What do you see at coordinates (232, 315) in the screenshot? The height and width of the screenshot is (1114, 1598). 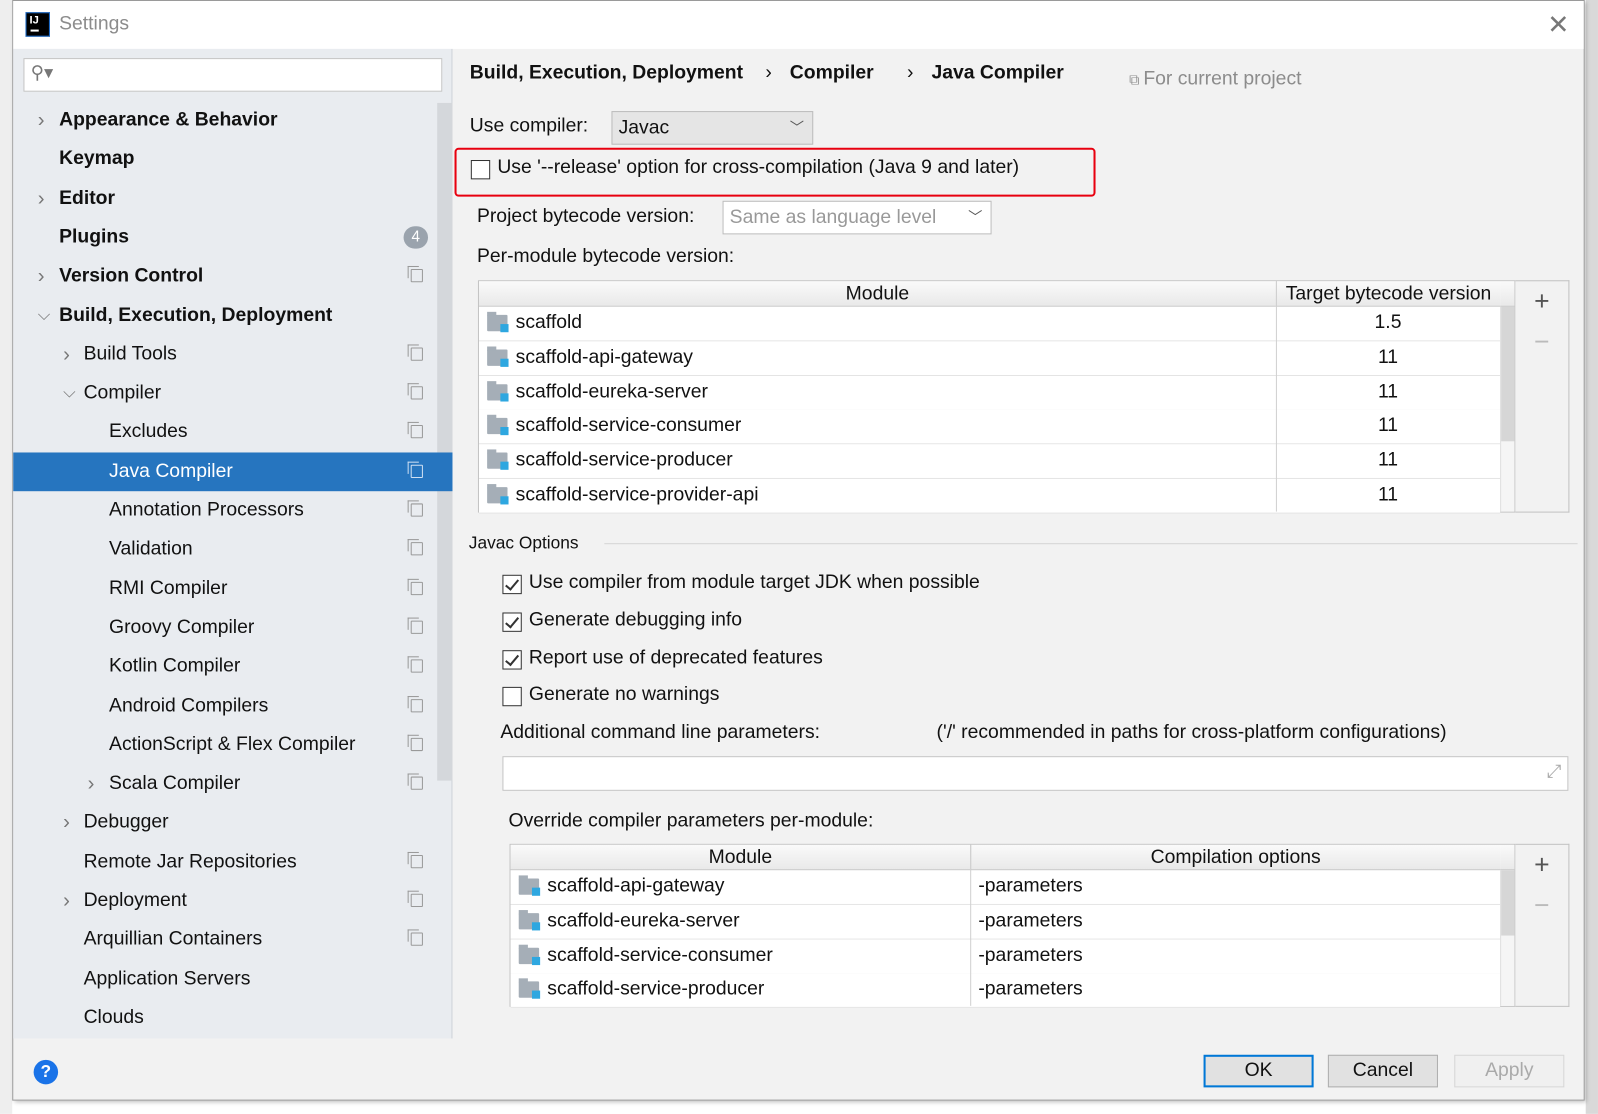 I see `sidebar-item: ⌵ Build, Execution, Deployment` at bounding box center [232, 315].